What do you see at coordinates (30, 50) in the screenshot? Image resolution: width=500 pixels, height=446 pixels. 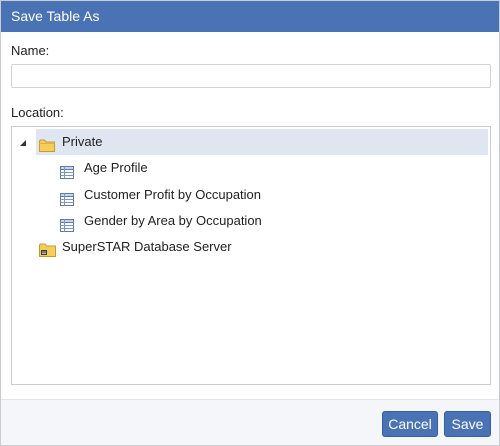 I see `name-label: Name:` at bounding box center [30, 50].